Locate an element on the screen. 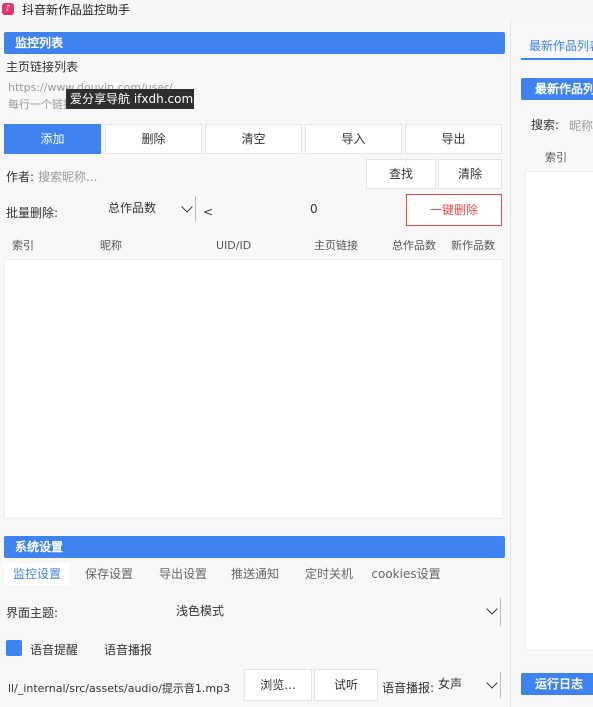  import-button: 导入 is located at coordinates (353, 139).